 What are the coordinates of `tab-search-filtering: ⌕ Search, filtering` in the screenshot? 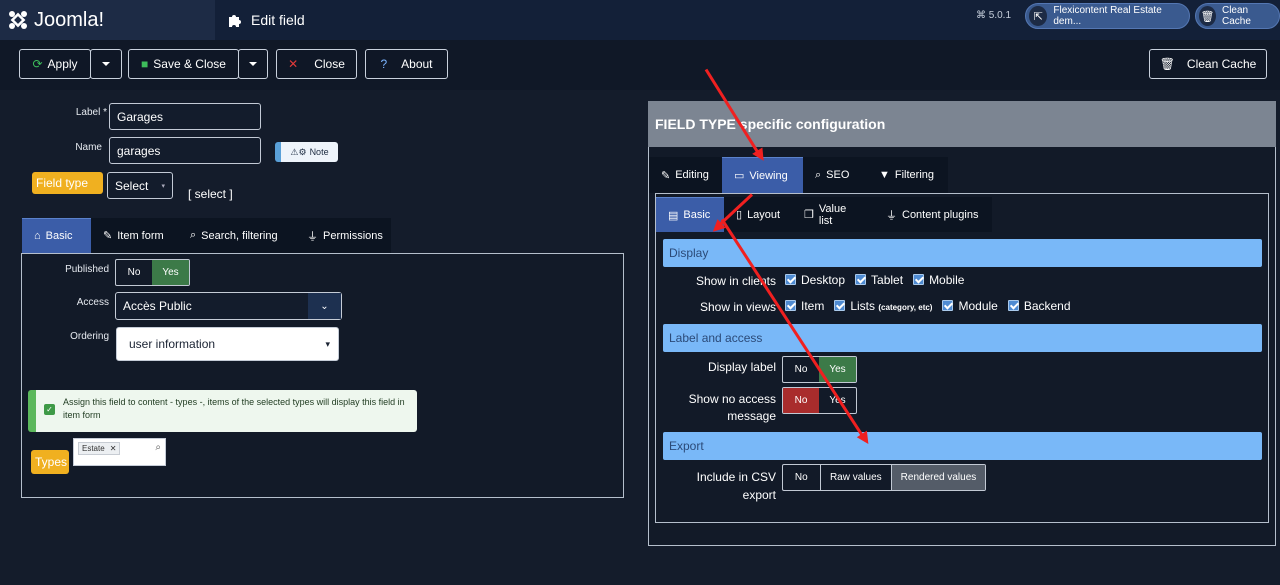 It's located at (236, 235).